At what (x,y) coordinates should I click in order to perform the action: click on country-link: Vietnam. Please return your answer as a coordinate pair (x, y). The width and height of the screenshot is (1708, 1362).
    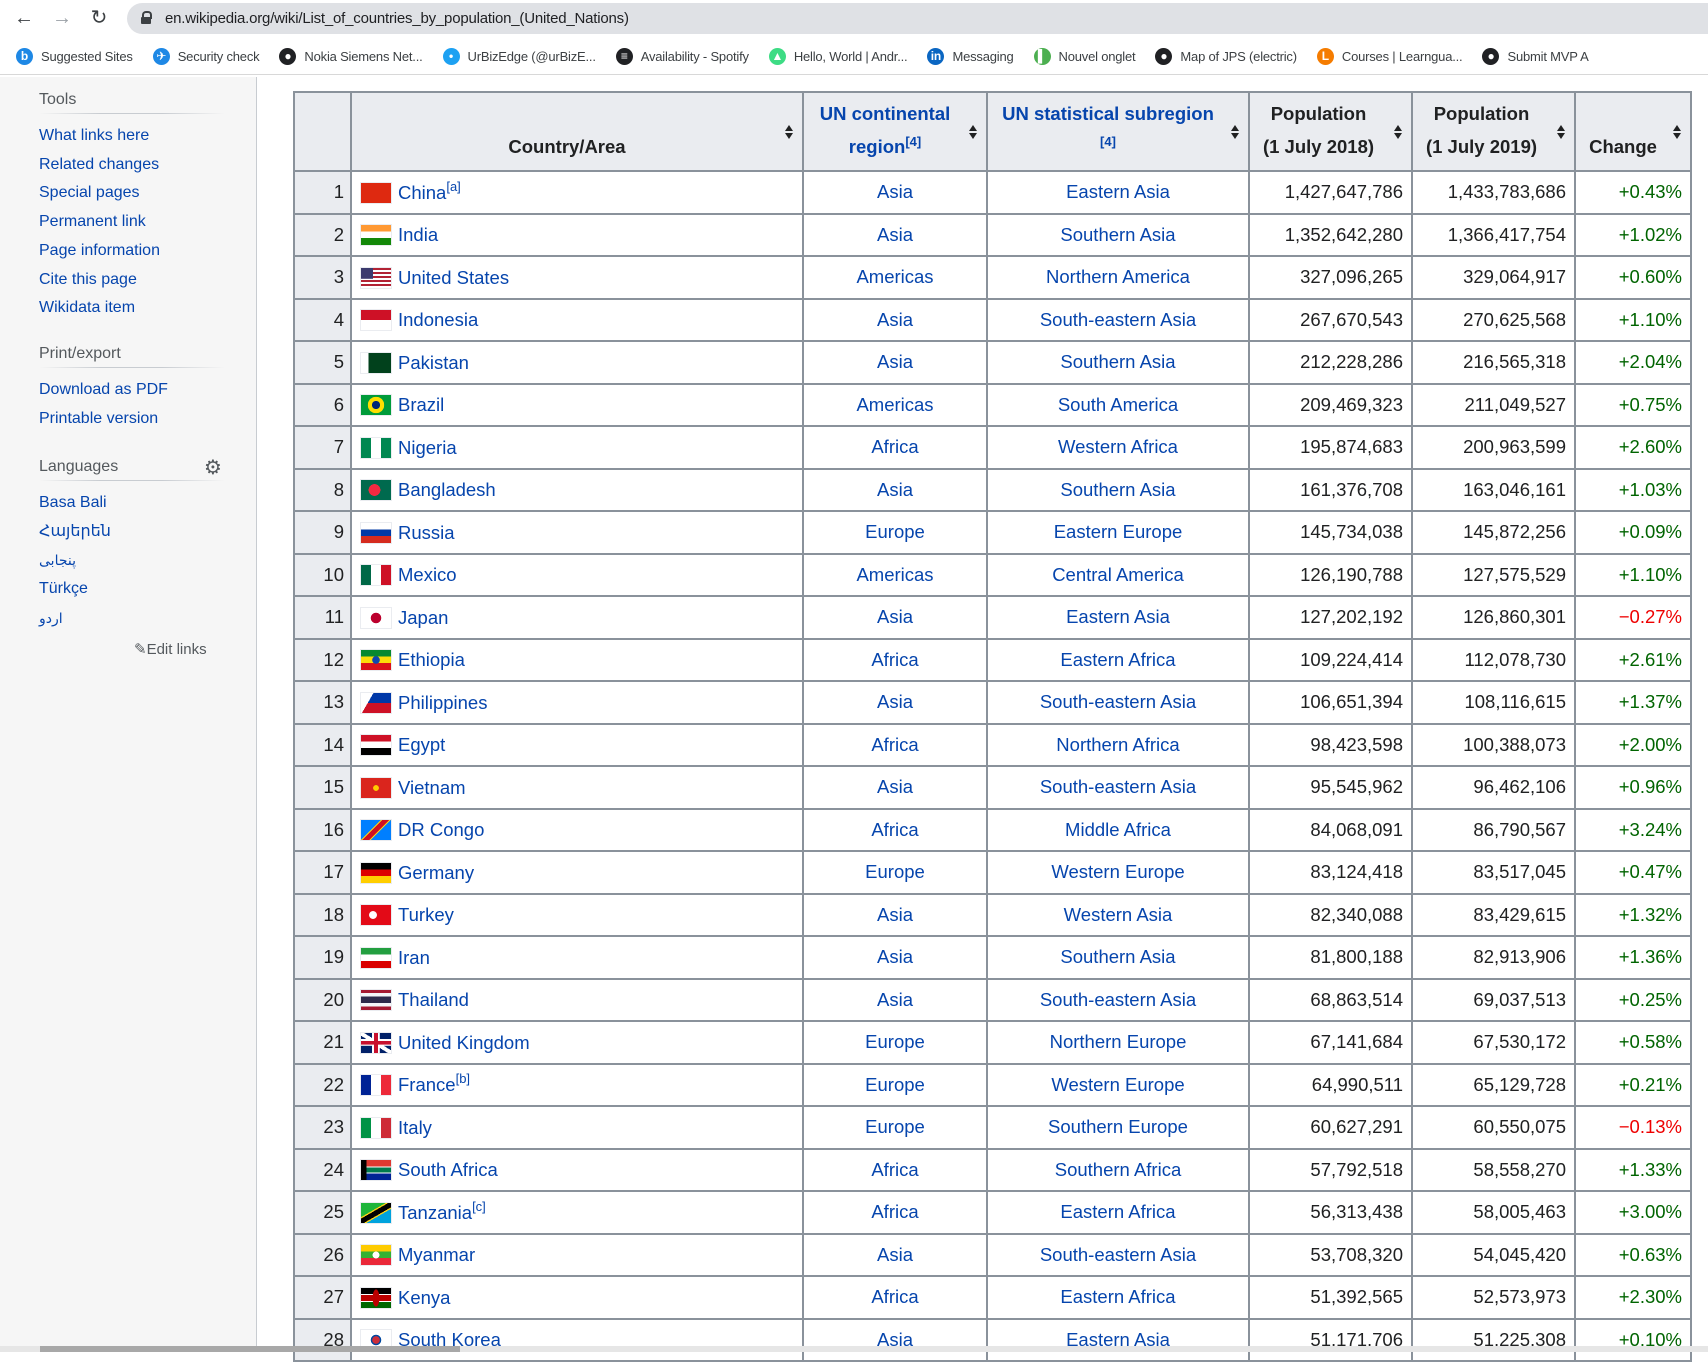
    Looking at the image, I should click on (432, 787).